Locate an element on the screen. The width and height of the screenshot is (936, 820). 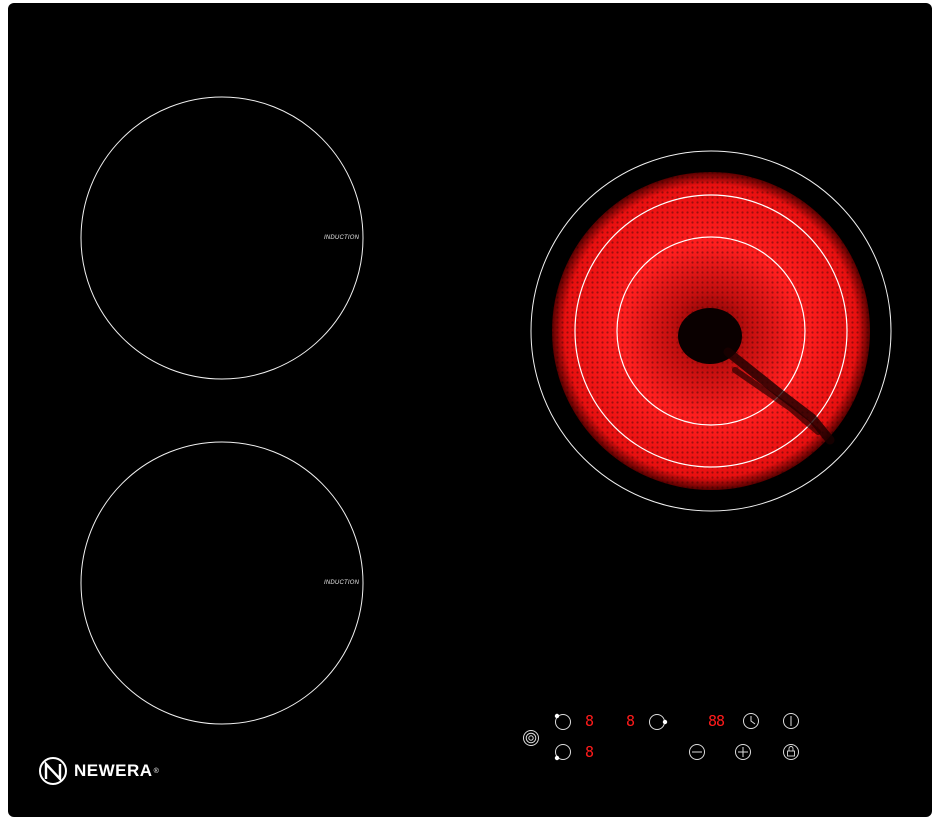
zone-select-icon-front-left is located at coordinates (562, 752).